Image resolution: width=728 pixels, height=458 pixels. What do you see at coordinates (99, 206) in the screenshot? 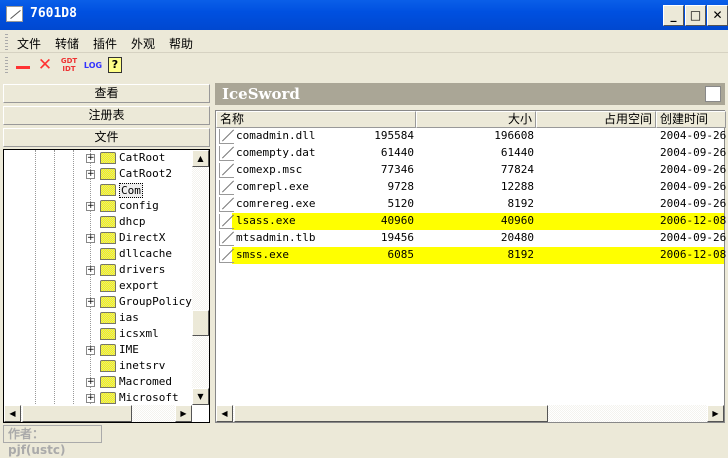
I see `tree-item: + config` at bounding box center [99, 206].